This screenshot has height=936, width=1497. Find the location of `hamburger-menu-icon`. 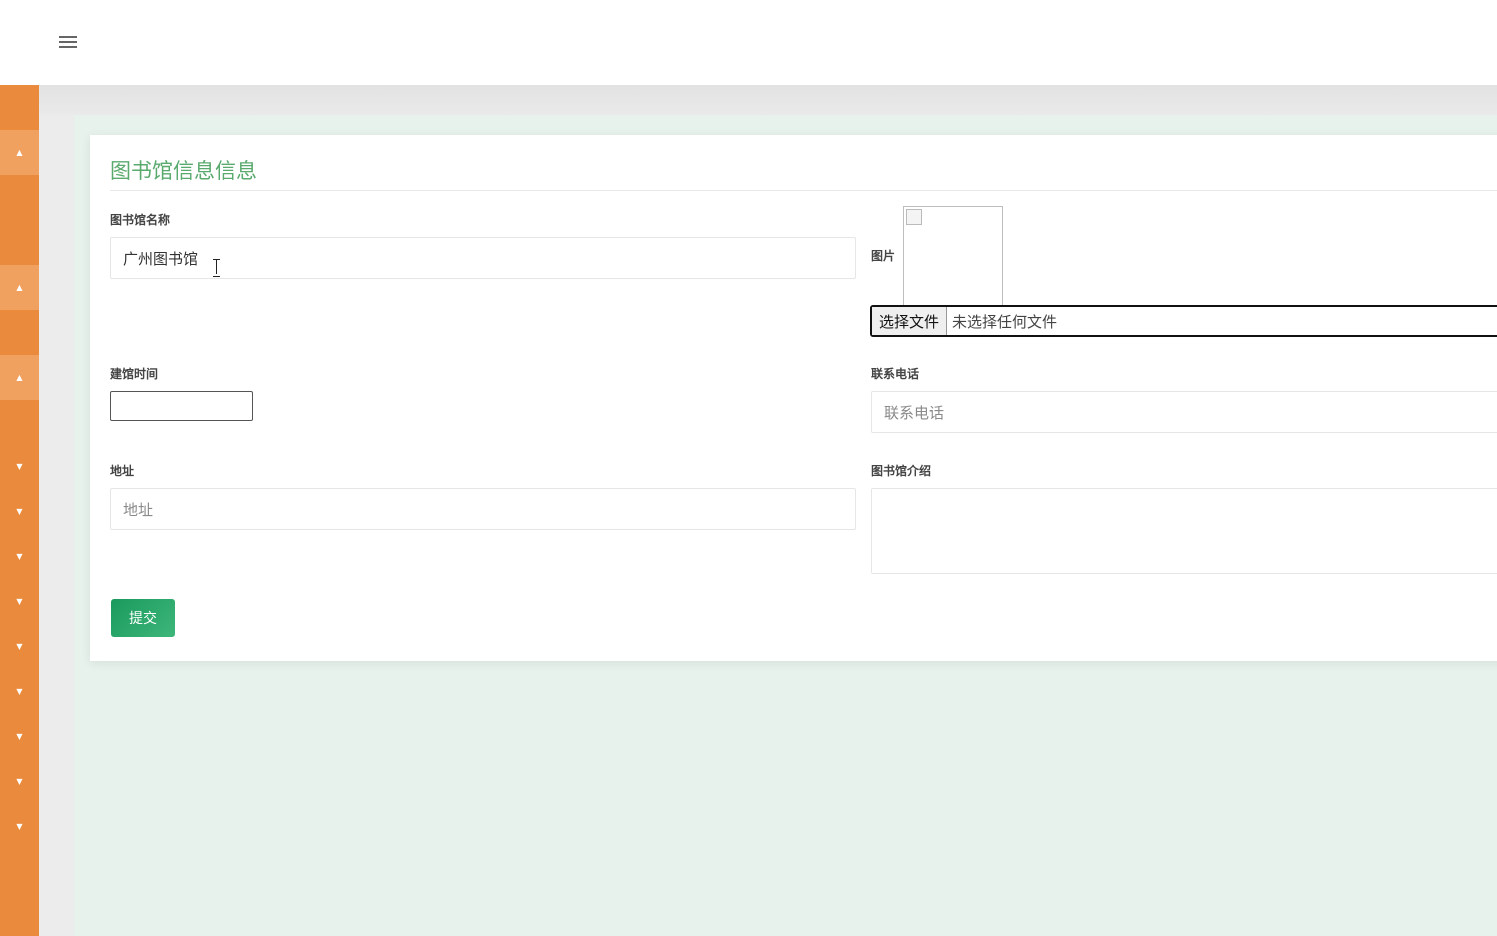

hamburger-menu-icon is located at coordinates (68, 43).